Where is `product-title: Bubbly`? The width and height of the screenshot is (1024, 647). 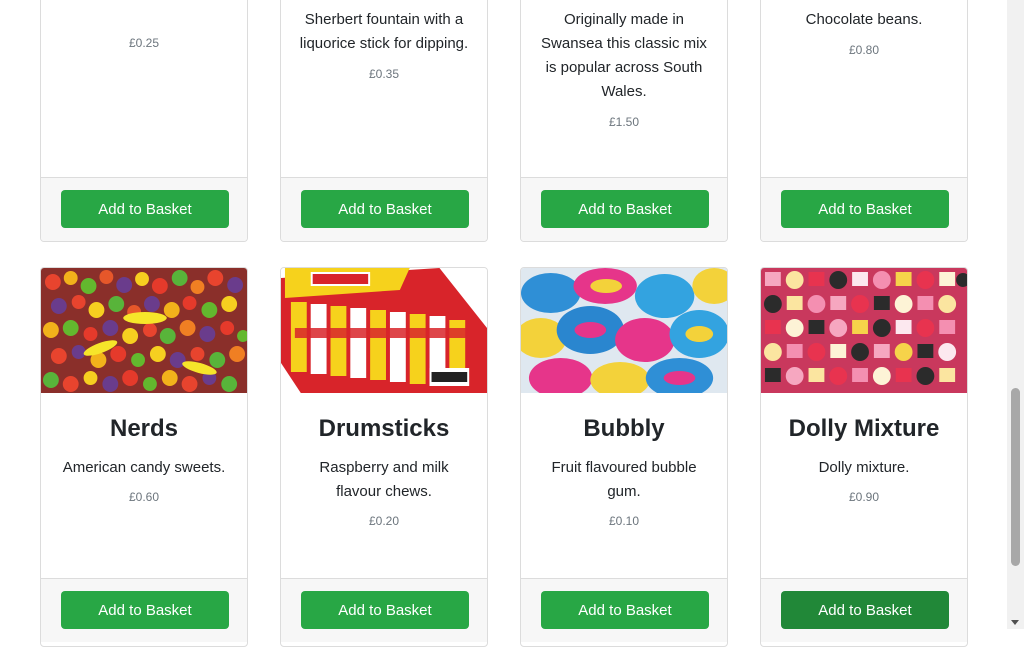 product-title: Bubbly is located at coordinates (624, 428).